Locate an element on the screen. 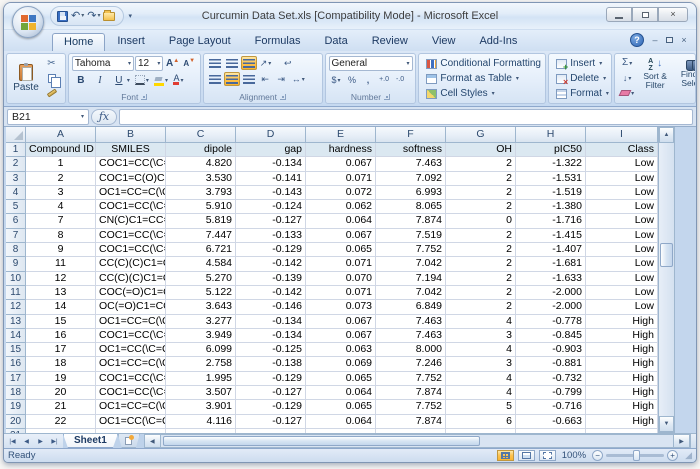 This screenshot has width=700, height=469. cell-G12: 2 is located at coordinates (481, 307).